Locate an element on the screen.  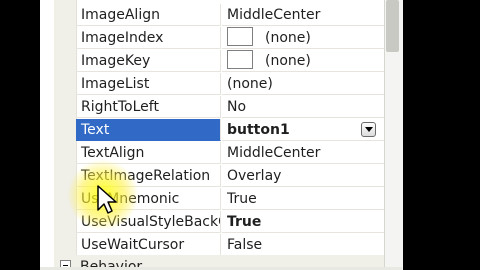
property-value: No is located at coordinates (303, 107).